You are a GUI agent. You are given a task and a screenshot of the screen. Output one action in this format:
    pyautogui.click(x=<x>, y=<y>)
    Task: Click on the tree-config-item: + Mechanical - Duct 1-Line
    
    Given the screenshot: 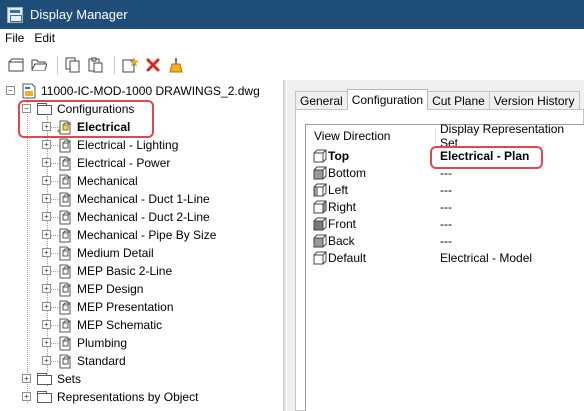 What is the action you would take?
    pyautogui.click(x=126, y=199)
    